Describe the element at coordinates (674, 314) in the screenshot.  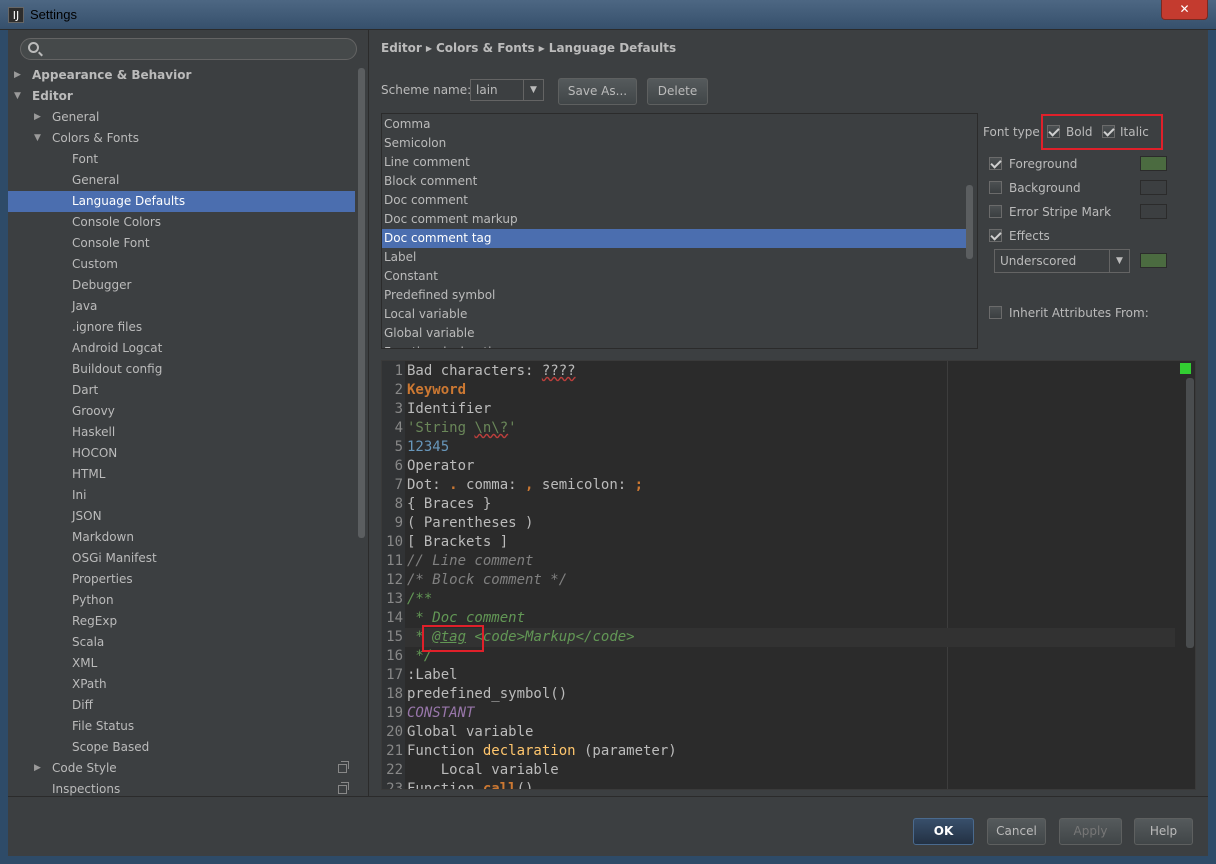
I see `attribute-list-item: Local variable` at that location.